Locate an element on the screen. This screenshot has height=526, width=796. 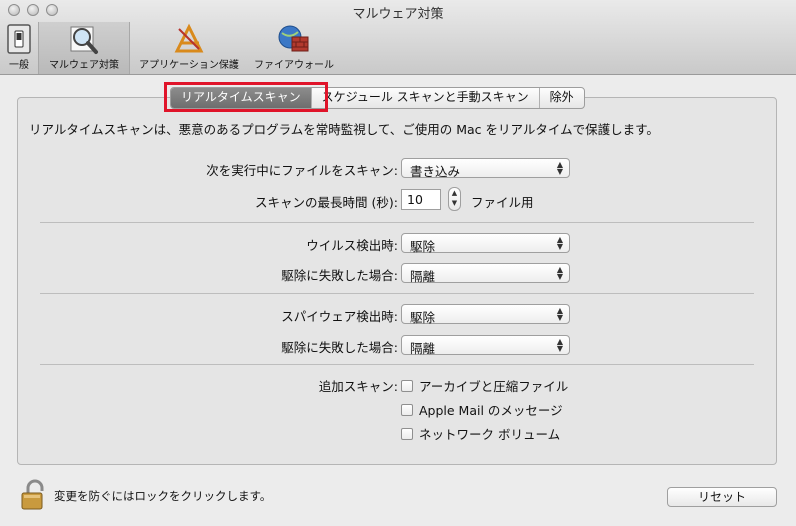
toolbar-item-app-protection: アプリケーション保護 is located at coordinates (189, 48).